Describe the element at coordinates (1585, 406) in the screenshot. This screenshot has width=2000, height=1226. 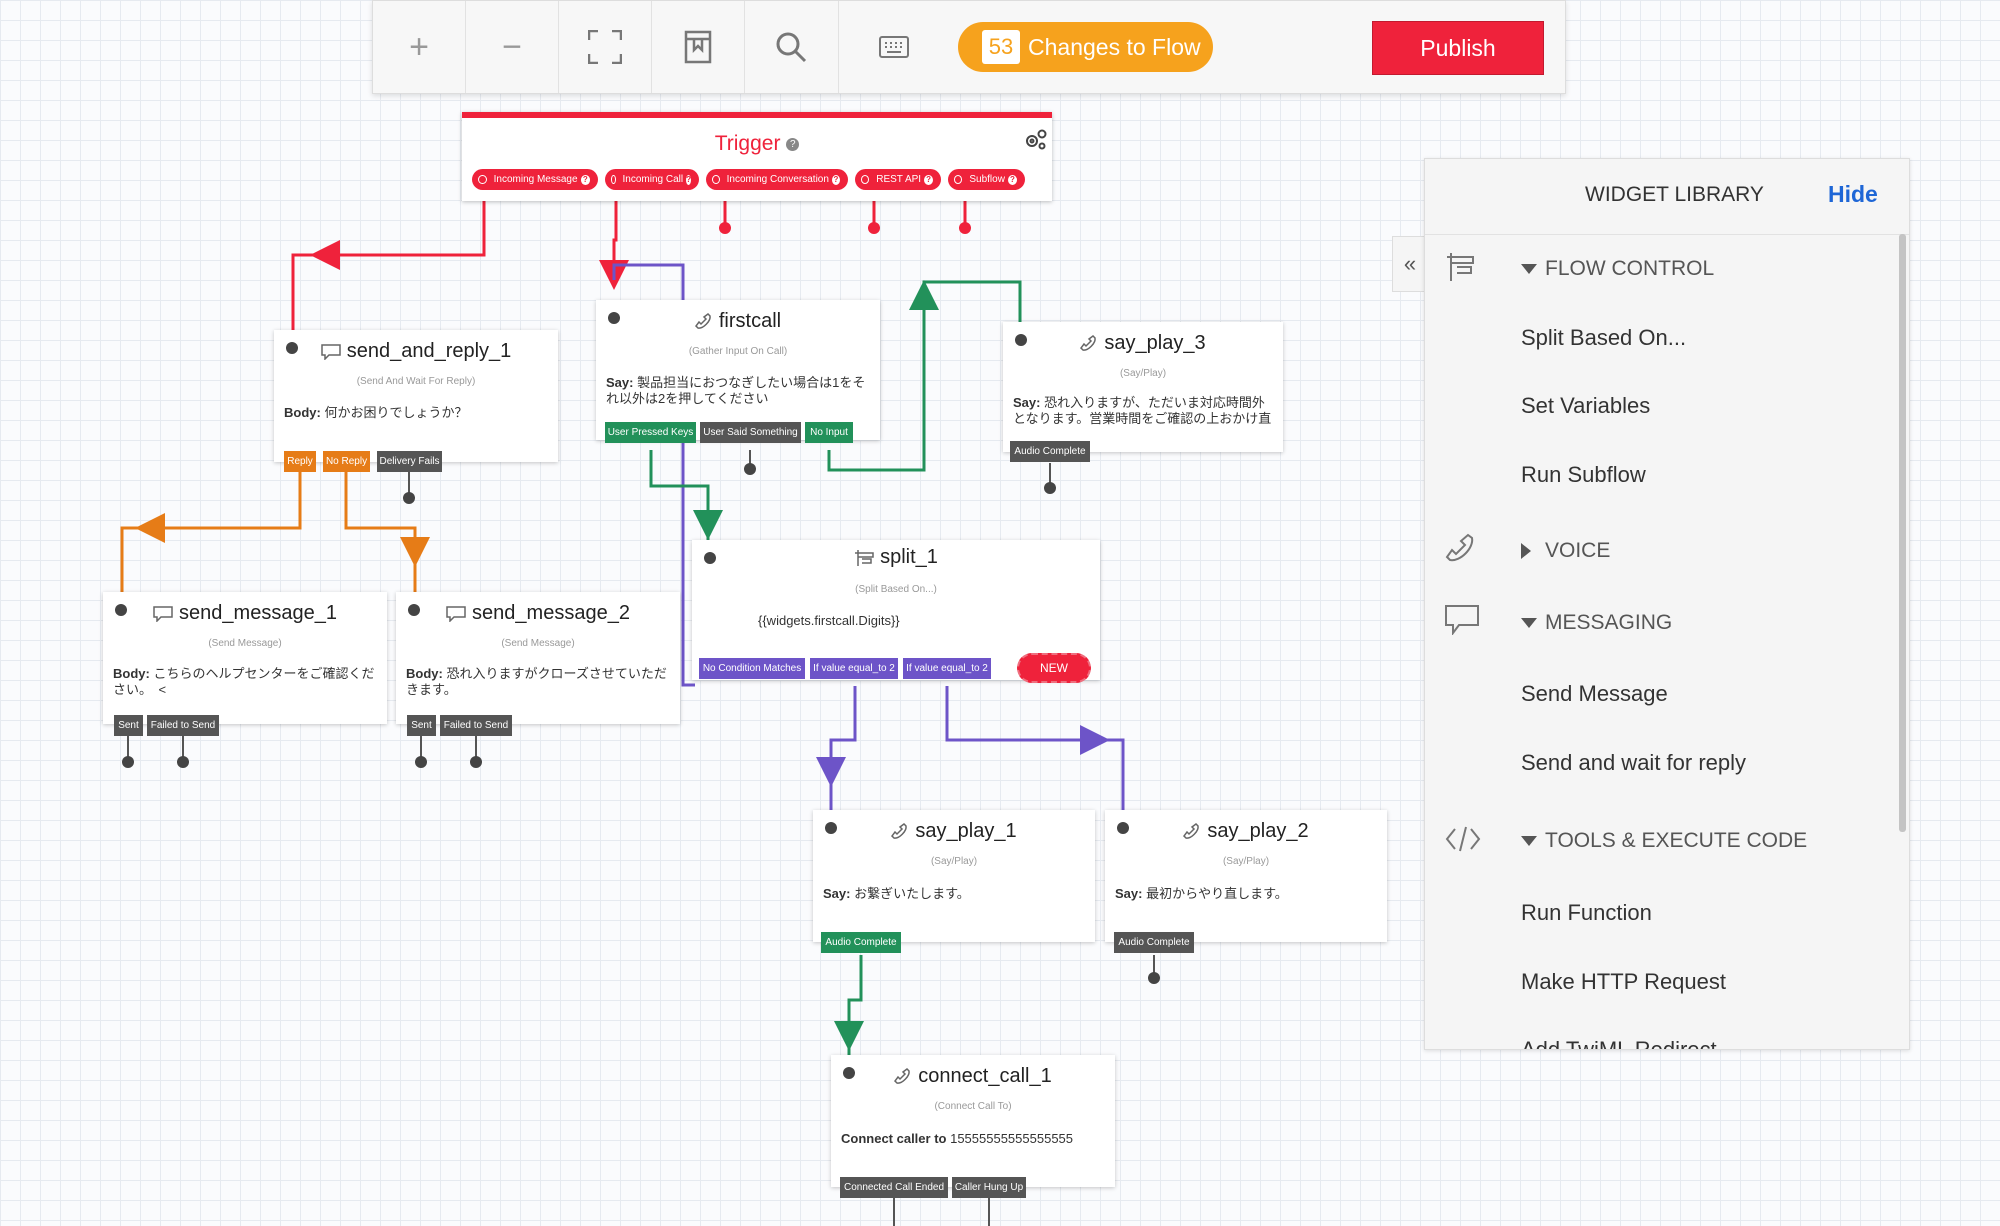
I see `library-item-set-variables: Set Variables` at that location.